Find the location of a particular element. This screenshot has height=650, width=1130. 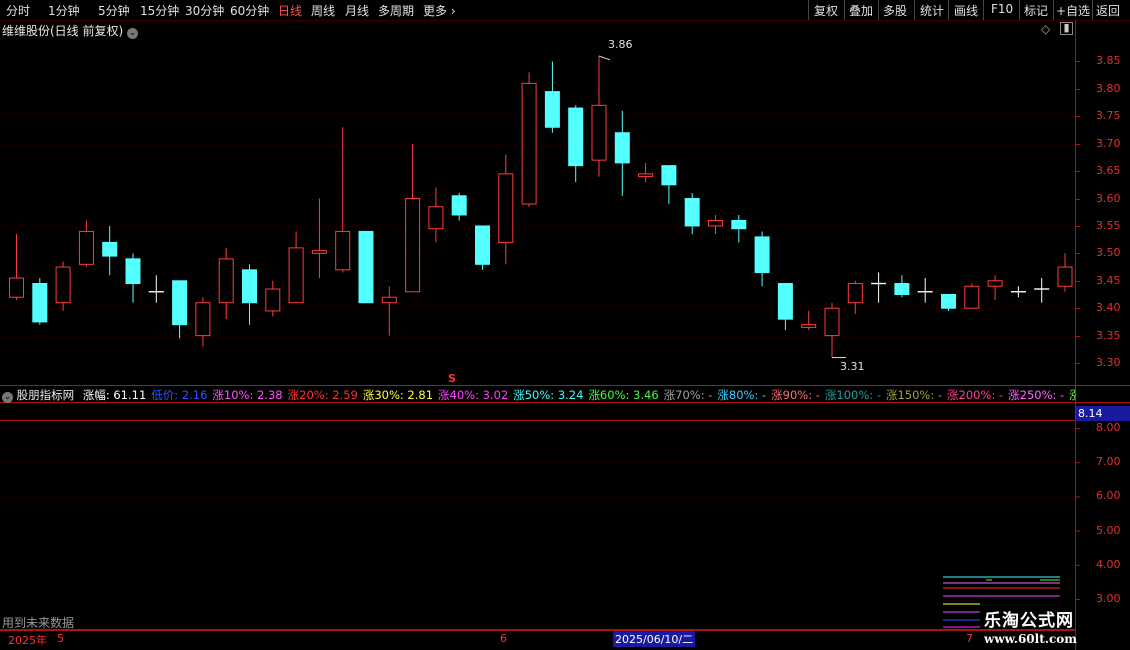

indicator-stat: 涨60%: 3.46 is located at coordinates (623, 395).